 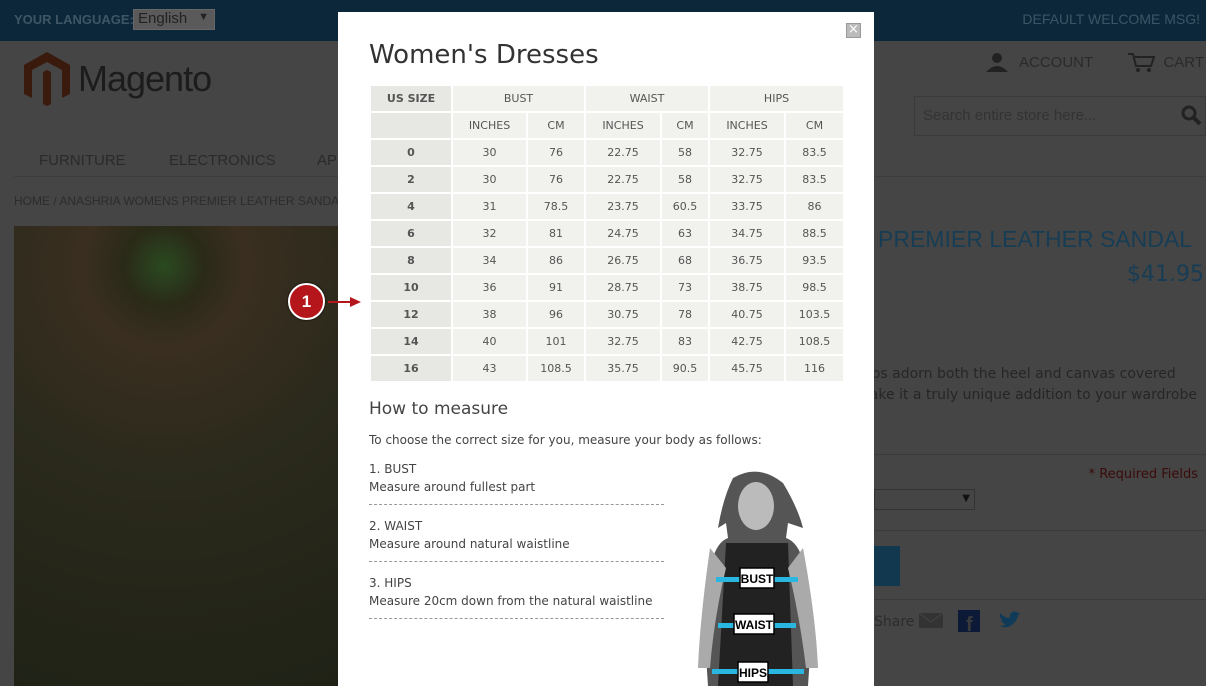 I want to click on table-row: 6 32 81 24.75 63 34.75 88.5, so click(x=607, y=233).